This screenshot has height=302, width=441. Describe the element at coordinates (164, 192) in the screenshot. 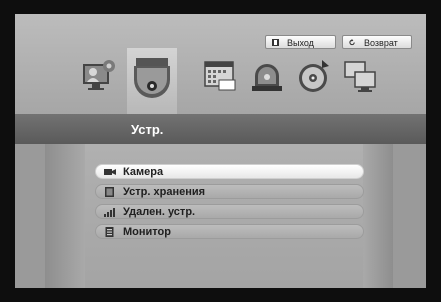

I see `menu-item-label: Устр. хранения` at that location.